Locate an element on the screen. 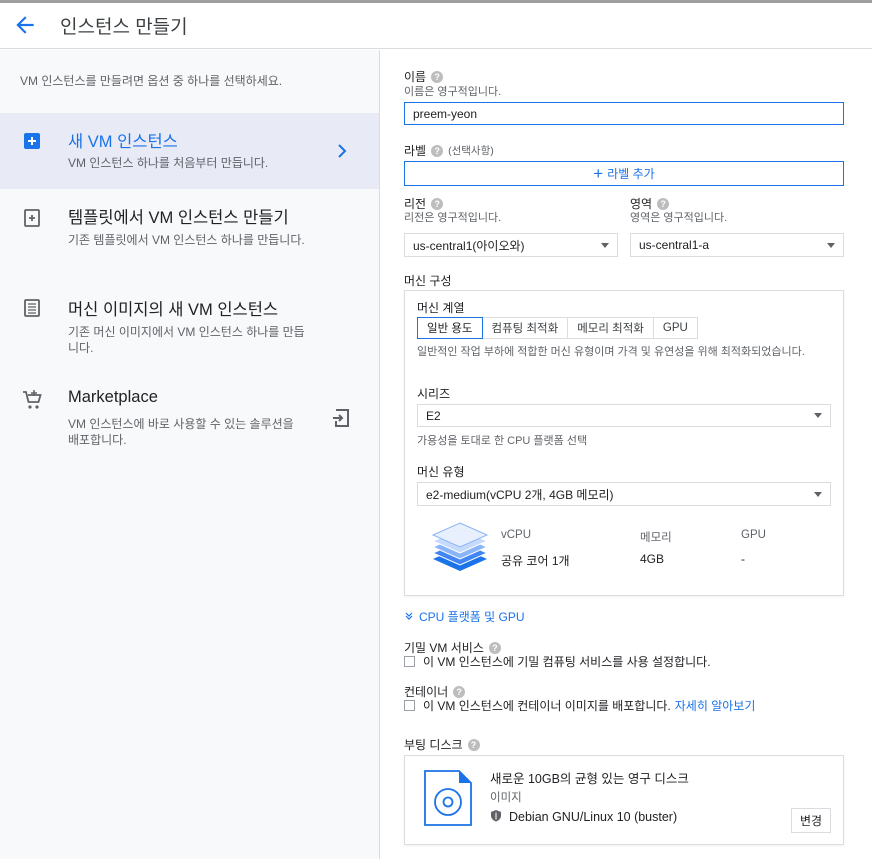  page-title: 인스턴스 만들기 is located at coordinates (124, 27).